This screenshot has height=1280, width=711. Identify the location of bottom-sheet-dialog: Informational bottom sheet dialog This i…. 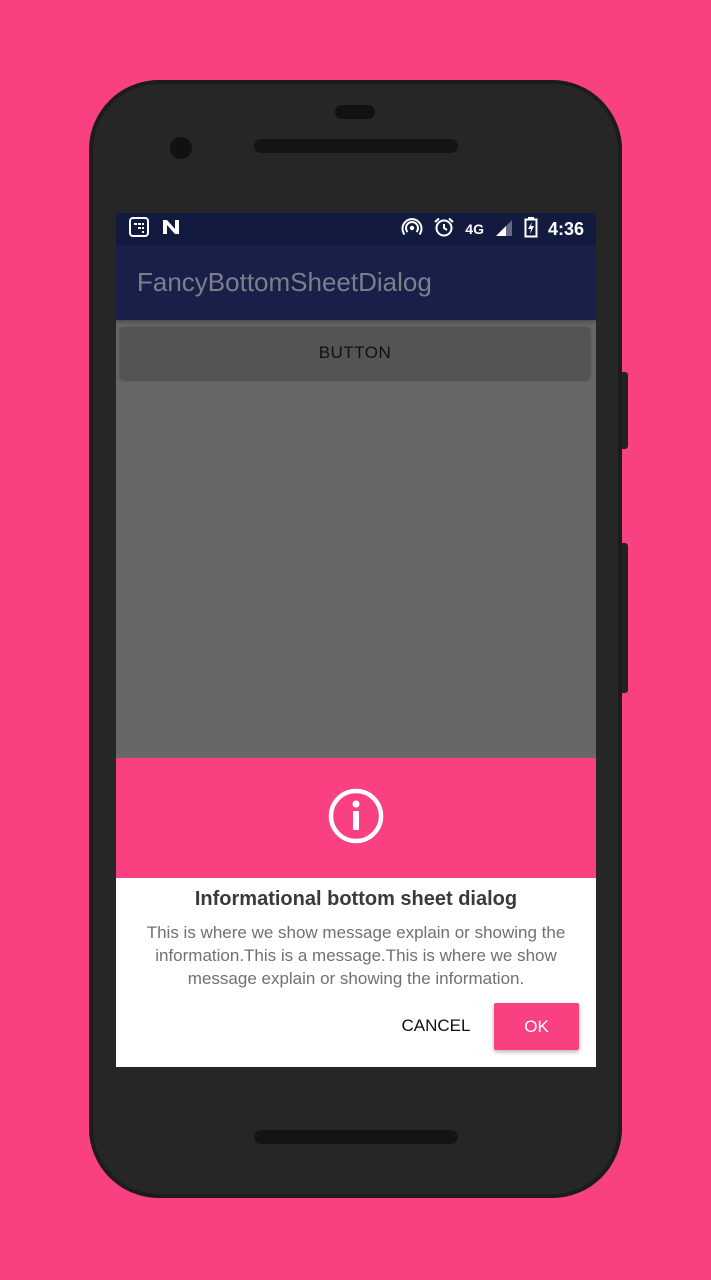
(356, 972).